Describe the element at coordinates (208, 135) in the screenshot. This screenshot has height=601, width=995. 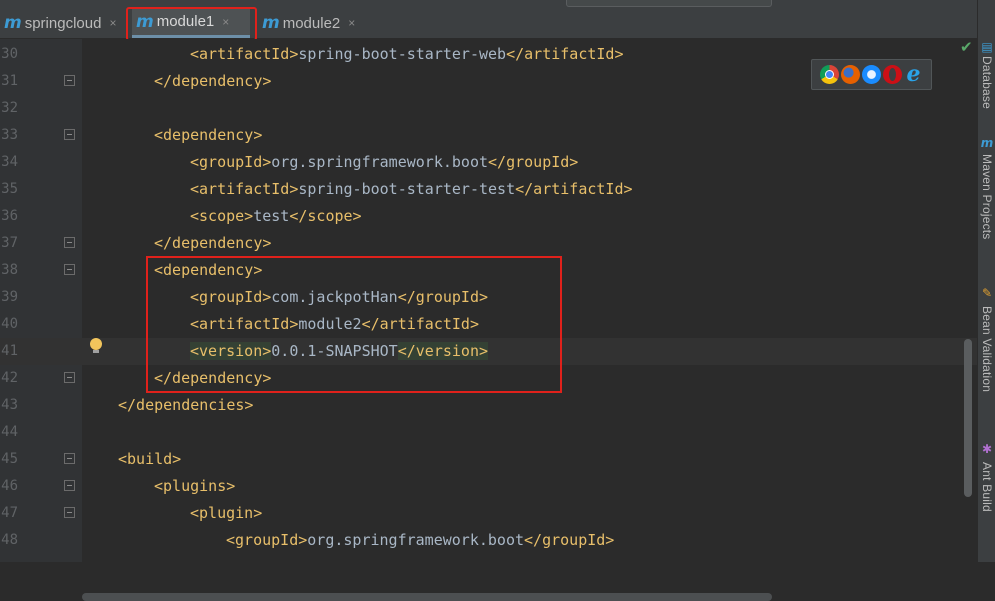
I see `xml-tag: <dependency>` at that location.